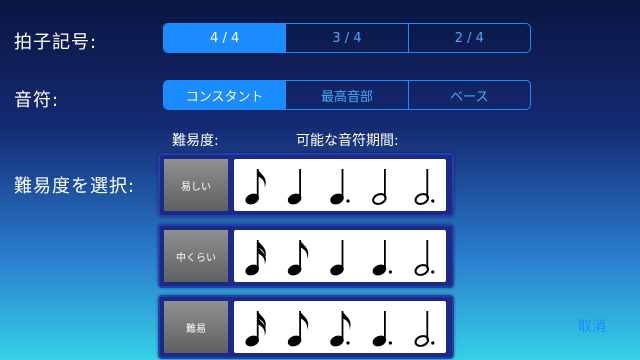 The width and height of the screenshot is (640, 360). What do you see at coordinates (195, 141) in the screenshot?
I see `difficulty-column-header: 難易度:` at bounding box center [195, 141].